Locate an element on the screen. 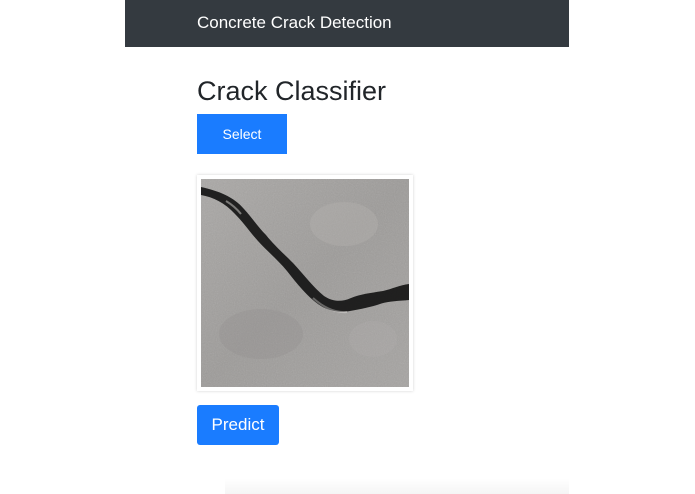 The height and width of the screenshot is (494, 695). select-button: Select is located at coordinates (242, 134).